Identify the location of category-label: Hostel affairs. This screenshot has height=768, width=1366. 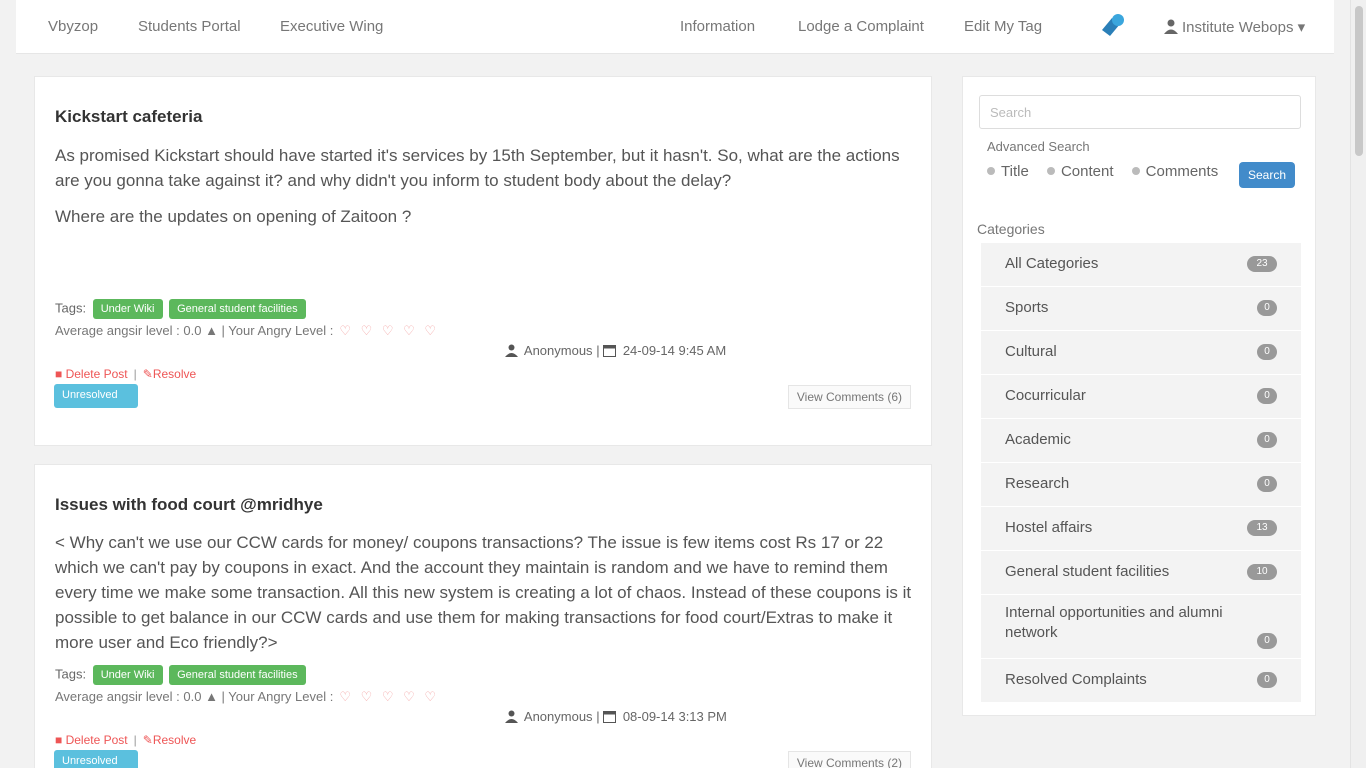
(1049, 527).